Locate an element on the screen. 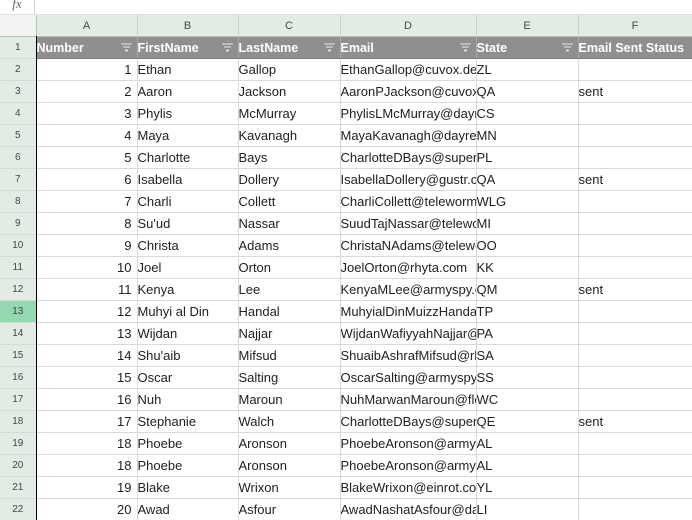 This screenshot has width=692, height=520. header-cell-number: Number is located at coordinates (87, 47).